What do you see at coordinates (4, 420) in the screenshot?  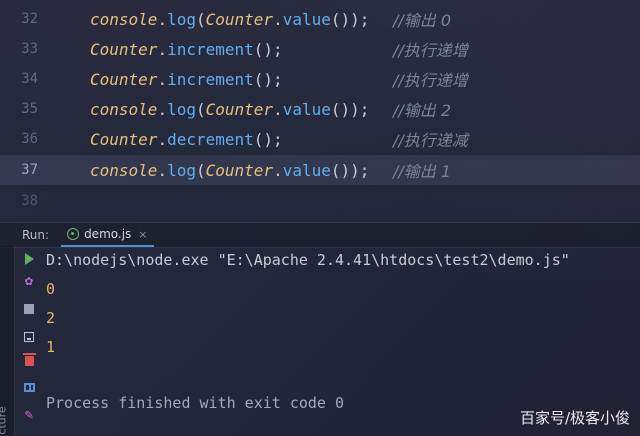 I see `structure-side-label: cture` at bounding box center [4, 420].